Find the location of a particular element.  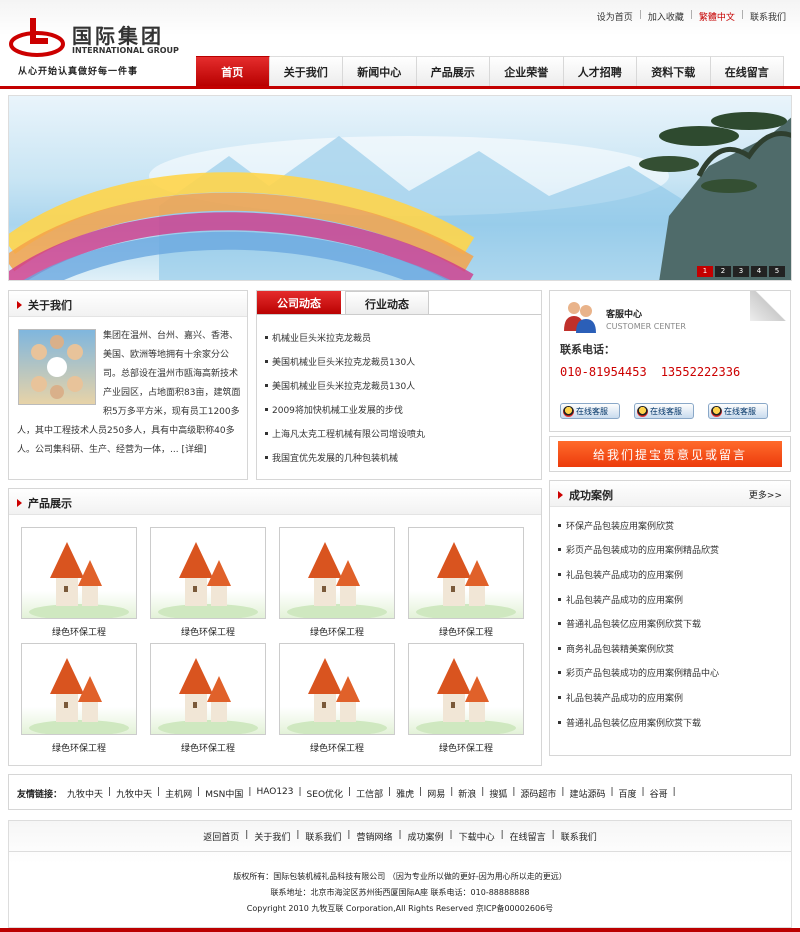

footer-nav-link: 成功案例 is located at coordinates (426, 836).